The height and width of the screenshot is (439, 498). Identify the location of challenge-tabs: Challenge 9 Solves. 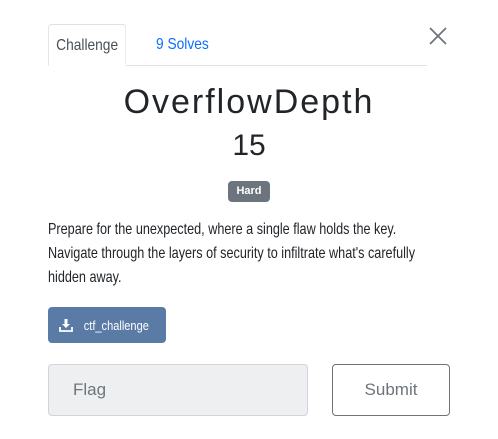
(237, 45).